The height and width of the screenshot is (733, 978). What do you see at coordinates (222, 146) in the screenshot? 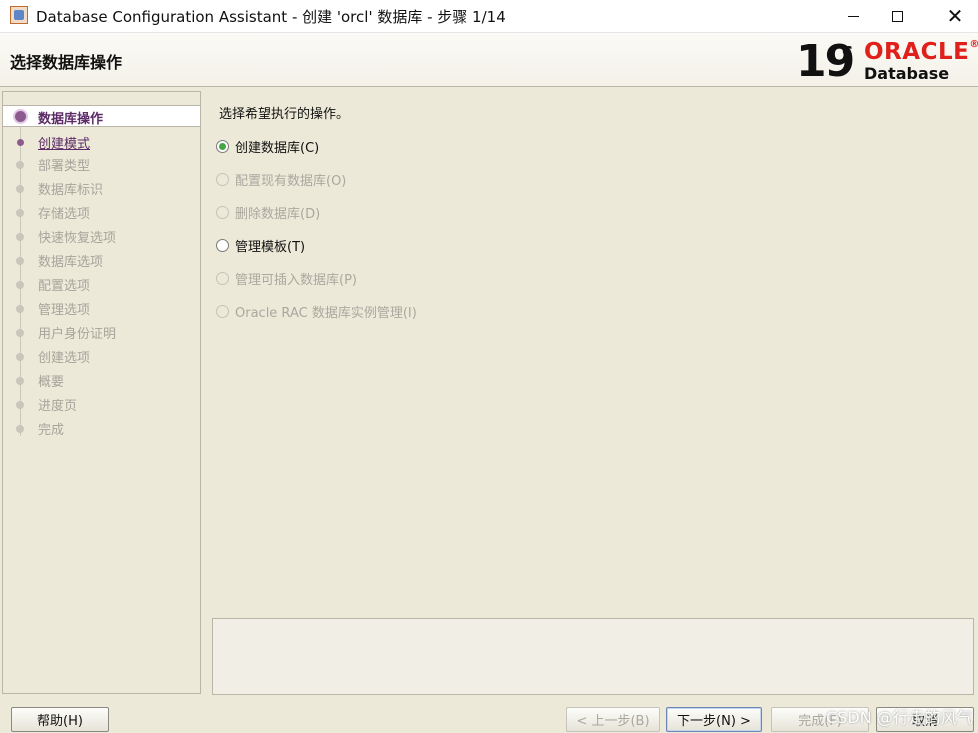
I see `radio-checked-icon` at bounding box center [222, 146].